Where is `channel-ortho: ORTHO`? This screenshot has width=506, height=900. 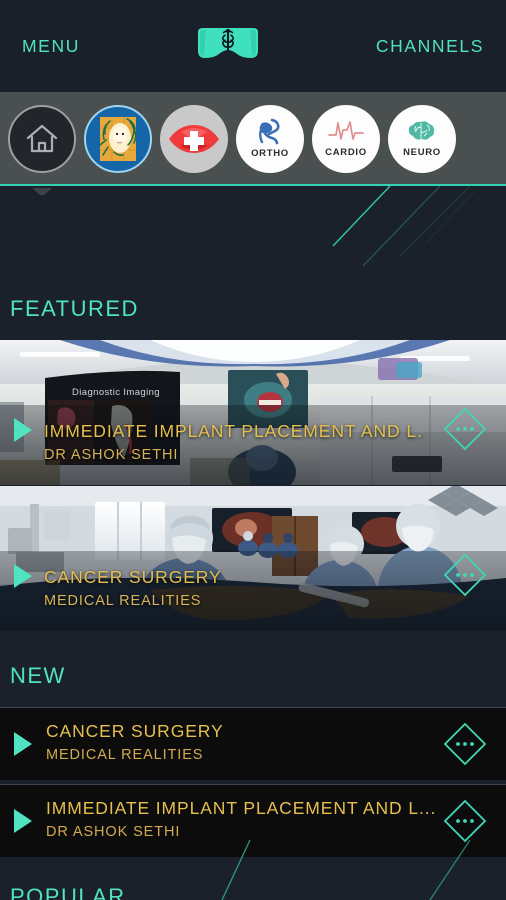 channel-ortho: ORTHO is located at coordinates (270, 138).